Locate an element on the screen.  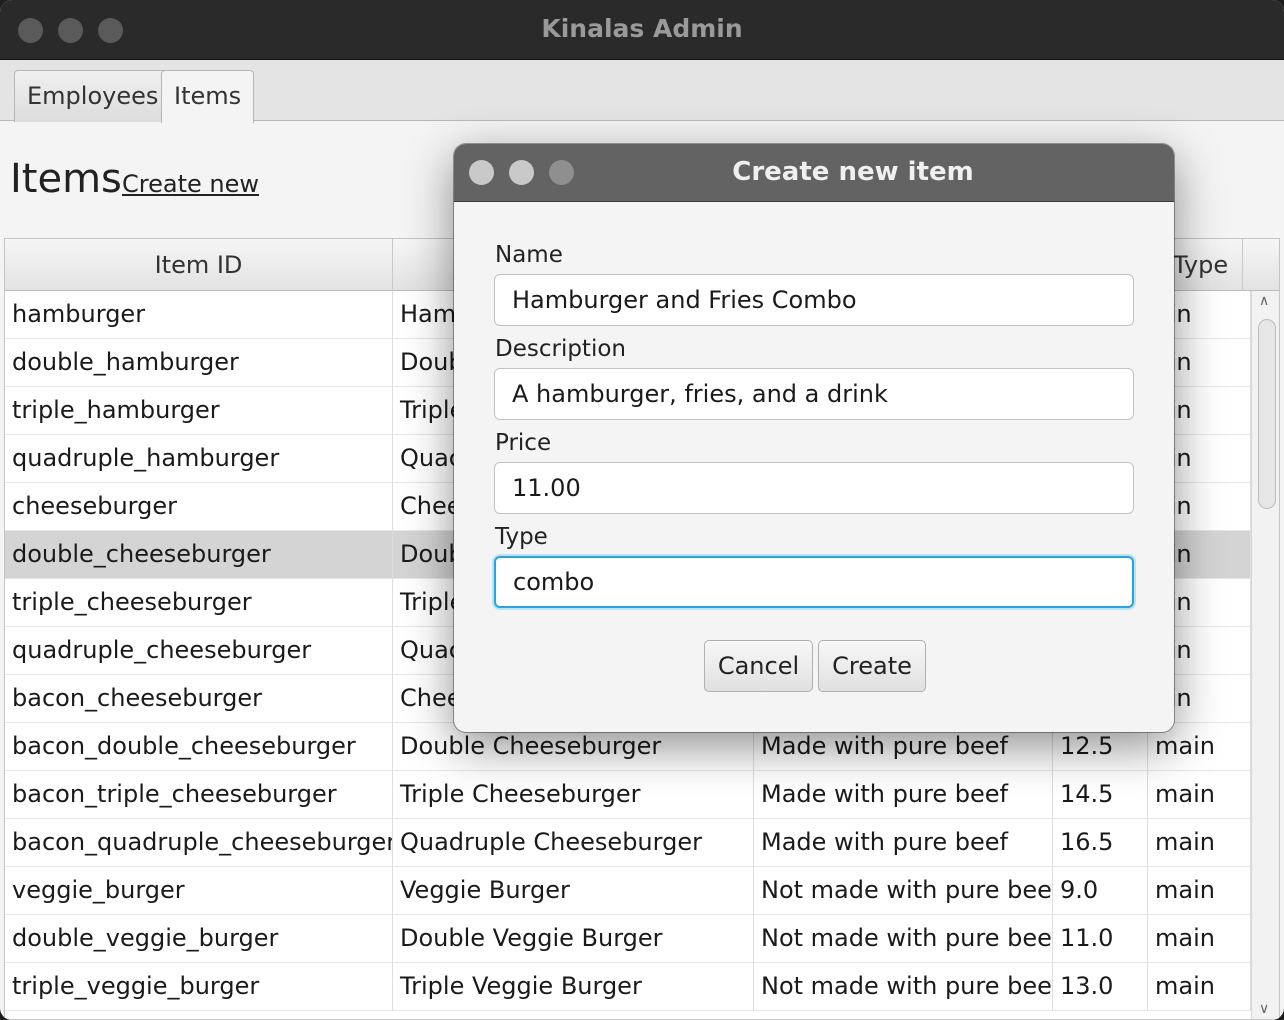
cell-item-id: veggie_burger is located at coordinates (199, 891).